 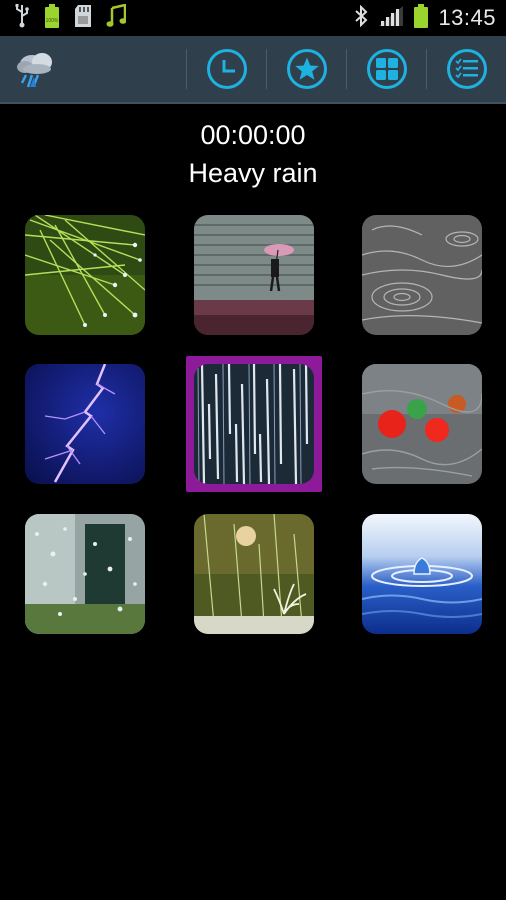 What do you see at coordinates (421, 18) in the screenshot?
I see `battery-icon` at bounding box center [421, 18].